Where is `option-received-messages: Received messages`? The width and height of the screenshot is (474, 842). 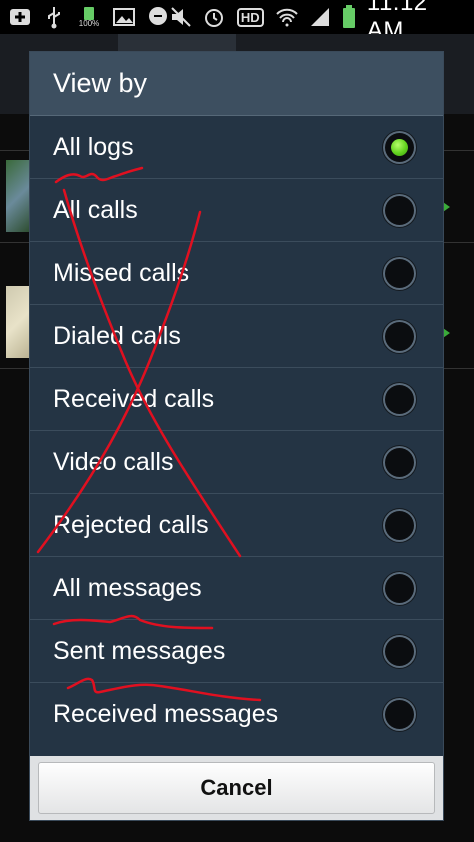 option-received-messages: Received messages is located at coordinates (236, 714).